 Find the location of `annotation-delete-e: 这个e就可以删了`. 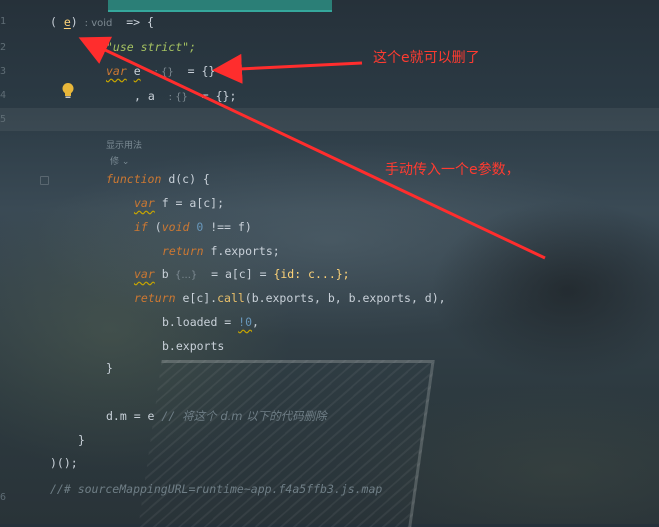

annotation-delete-e: 这个e就可以删了 is located at coordinates (426, 58).